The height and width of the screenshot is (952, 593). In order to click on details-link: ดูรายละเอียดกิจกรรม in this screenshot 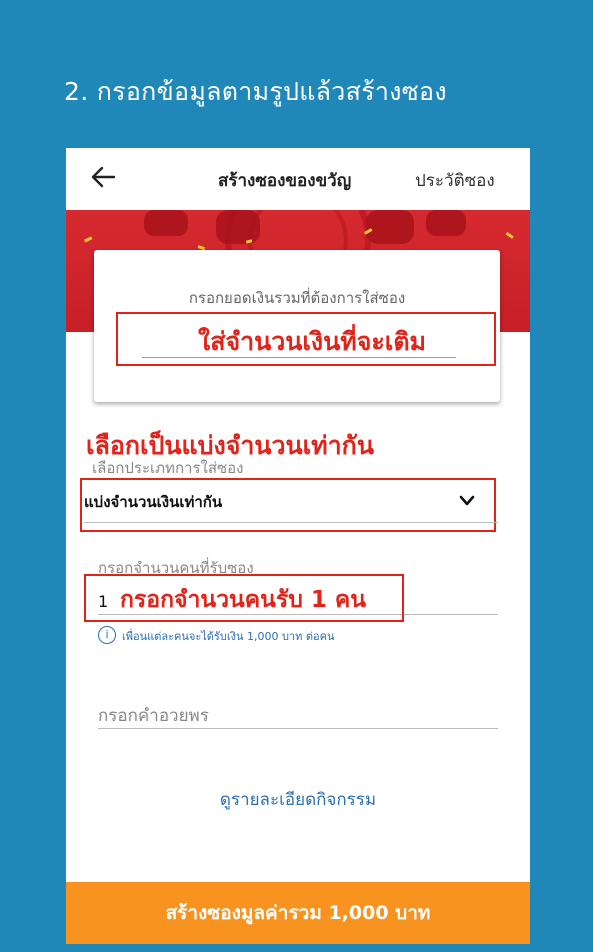, I will do `click(298, 799)`.